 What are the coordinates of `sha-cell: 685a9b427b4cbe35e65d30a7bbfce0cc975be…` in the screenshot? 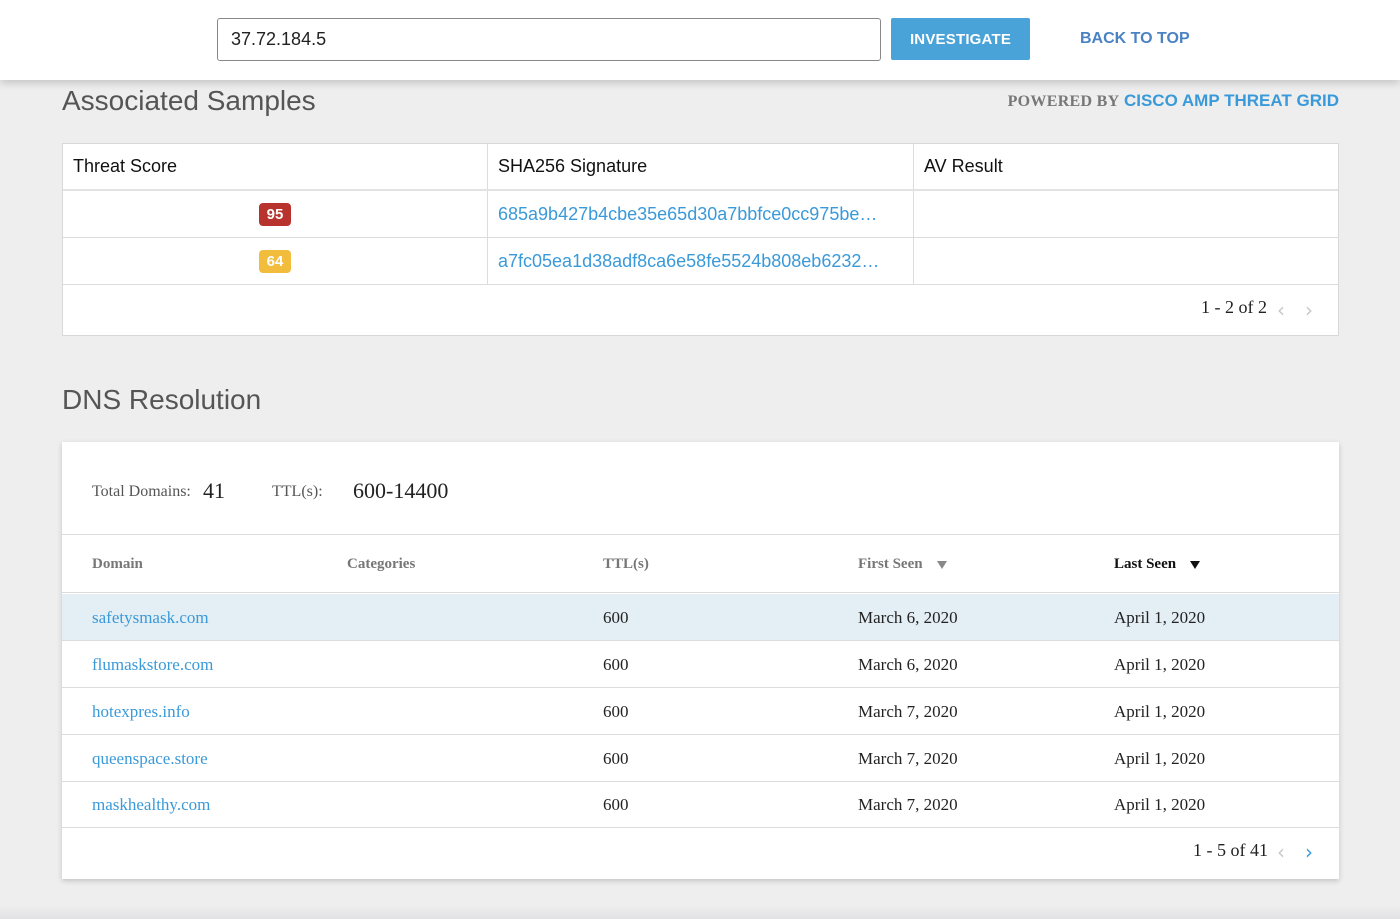 It's located at (701, 214).